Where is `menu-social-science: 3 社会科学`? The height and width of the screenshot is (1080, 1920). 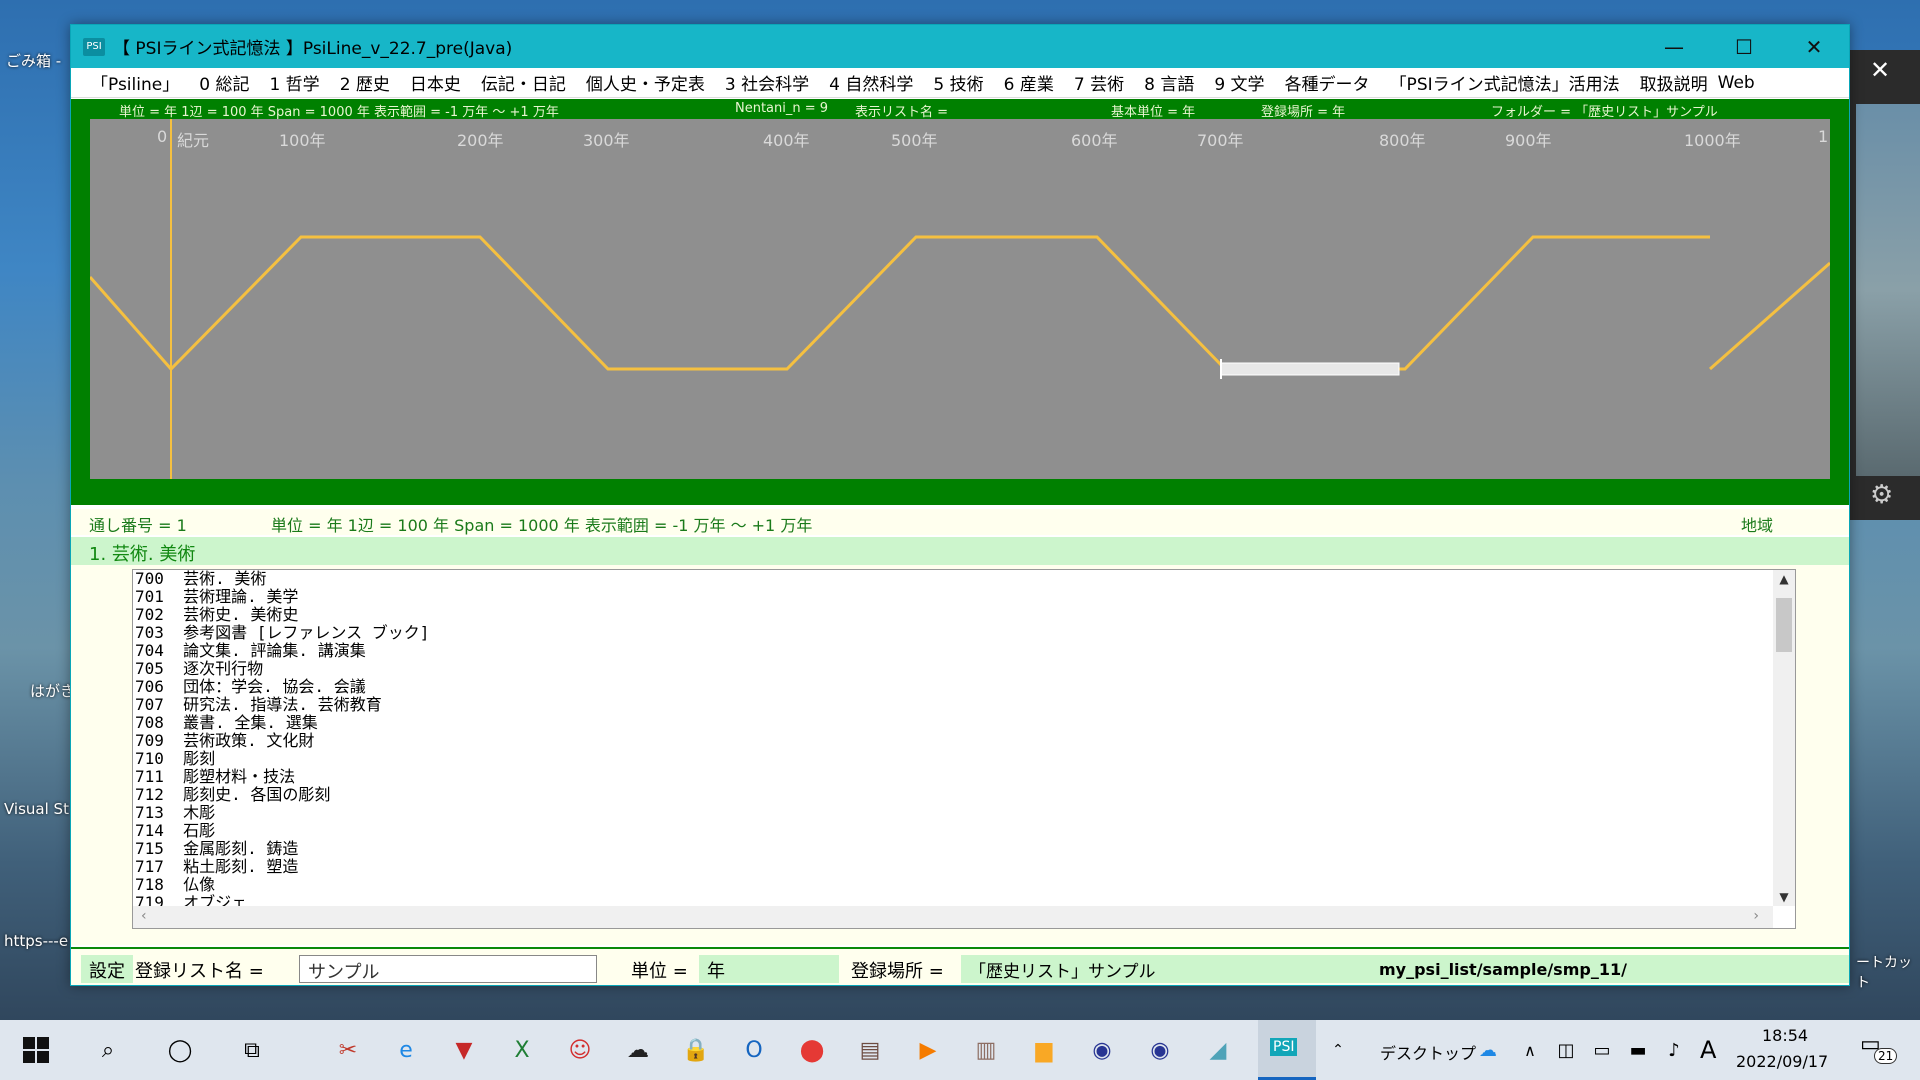 menu-social-science: 3 社会科学 is located at coordinates (767, 82).